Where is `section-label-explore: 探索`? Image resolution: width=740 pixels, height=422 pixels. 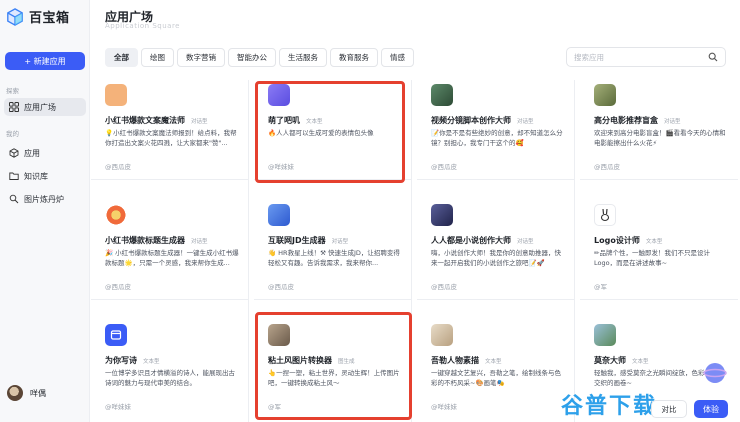
section-label-explore: 探索 is located at coordinates (12, 91).